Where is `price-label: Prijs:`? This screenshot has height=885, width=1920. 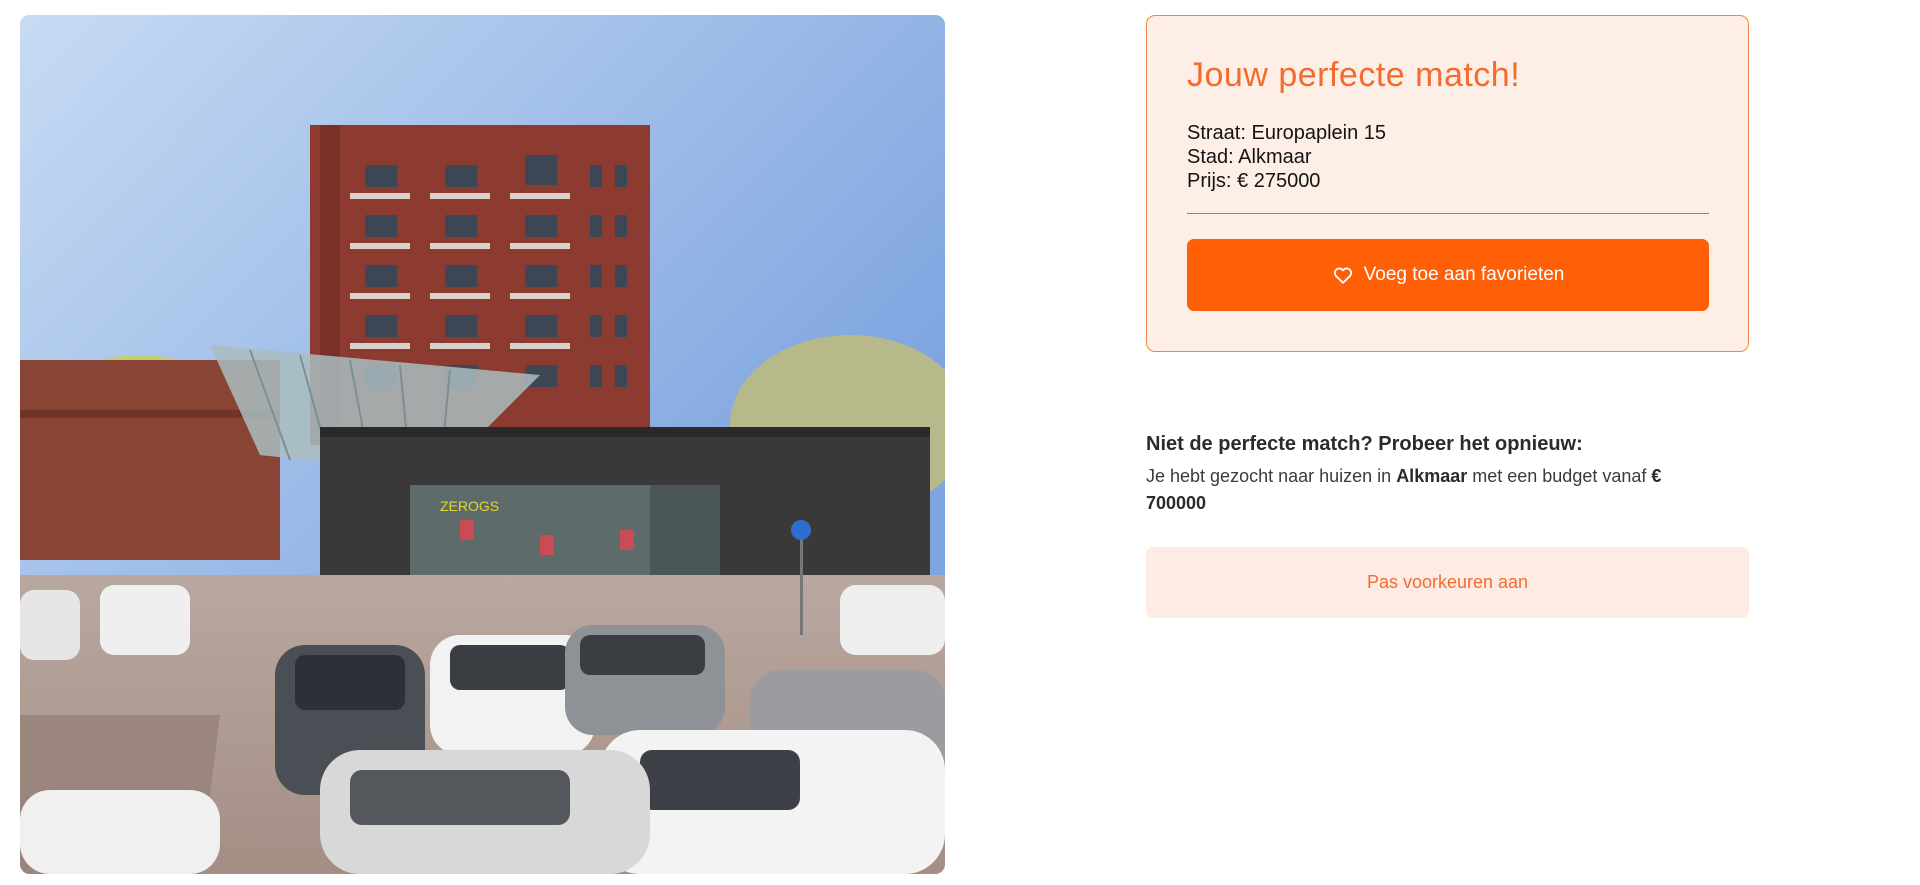 price-label: Prijs: is located at coordinates (1209, 181).